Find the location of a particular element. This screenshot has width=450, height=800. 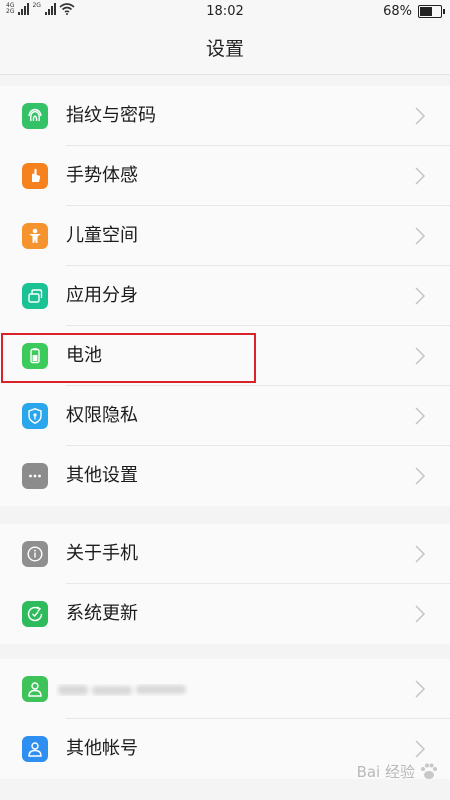

settings-item-gestures: 手势体感 is located at coordinates (225, 176).